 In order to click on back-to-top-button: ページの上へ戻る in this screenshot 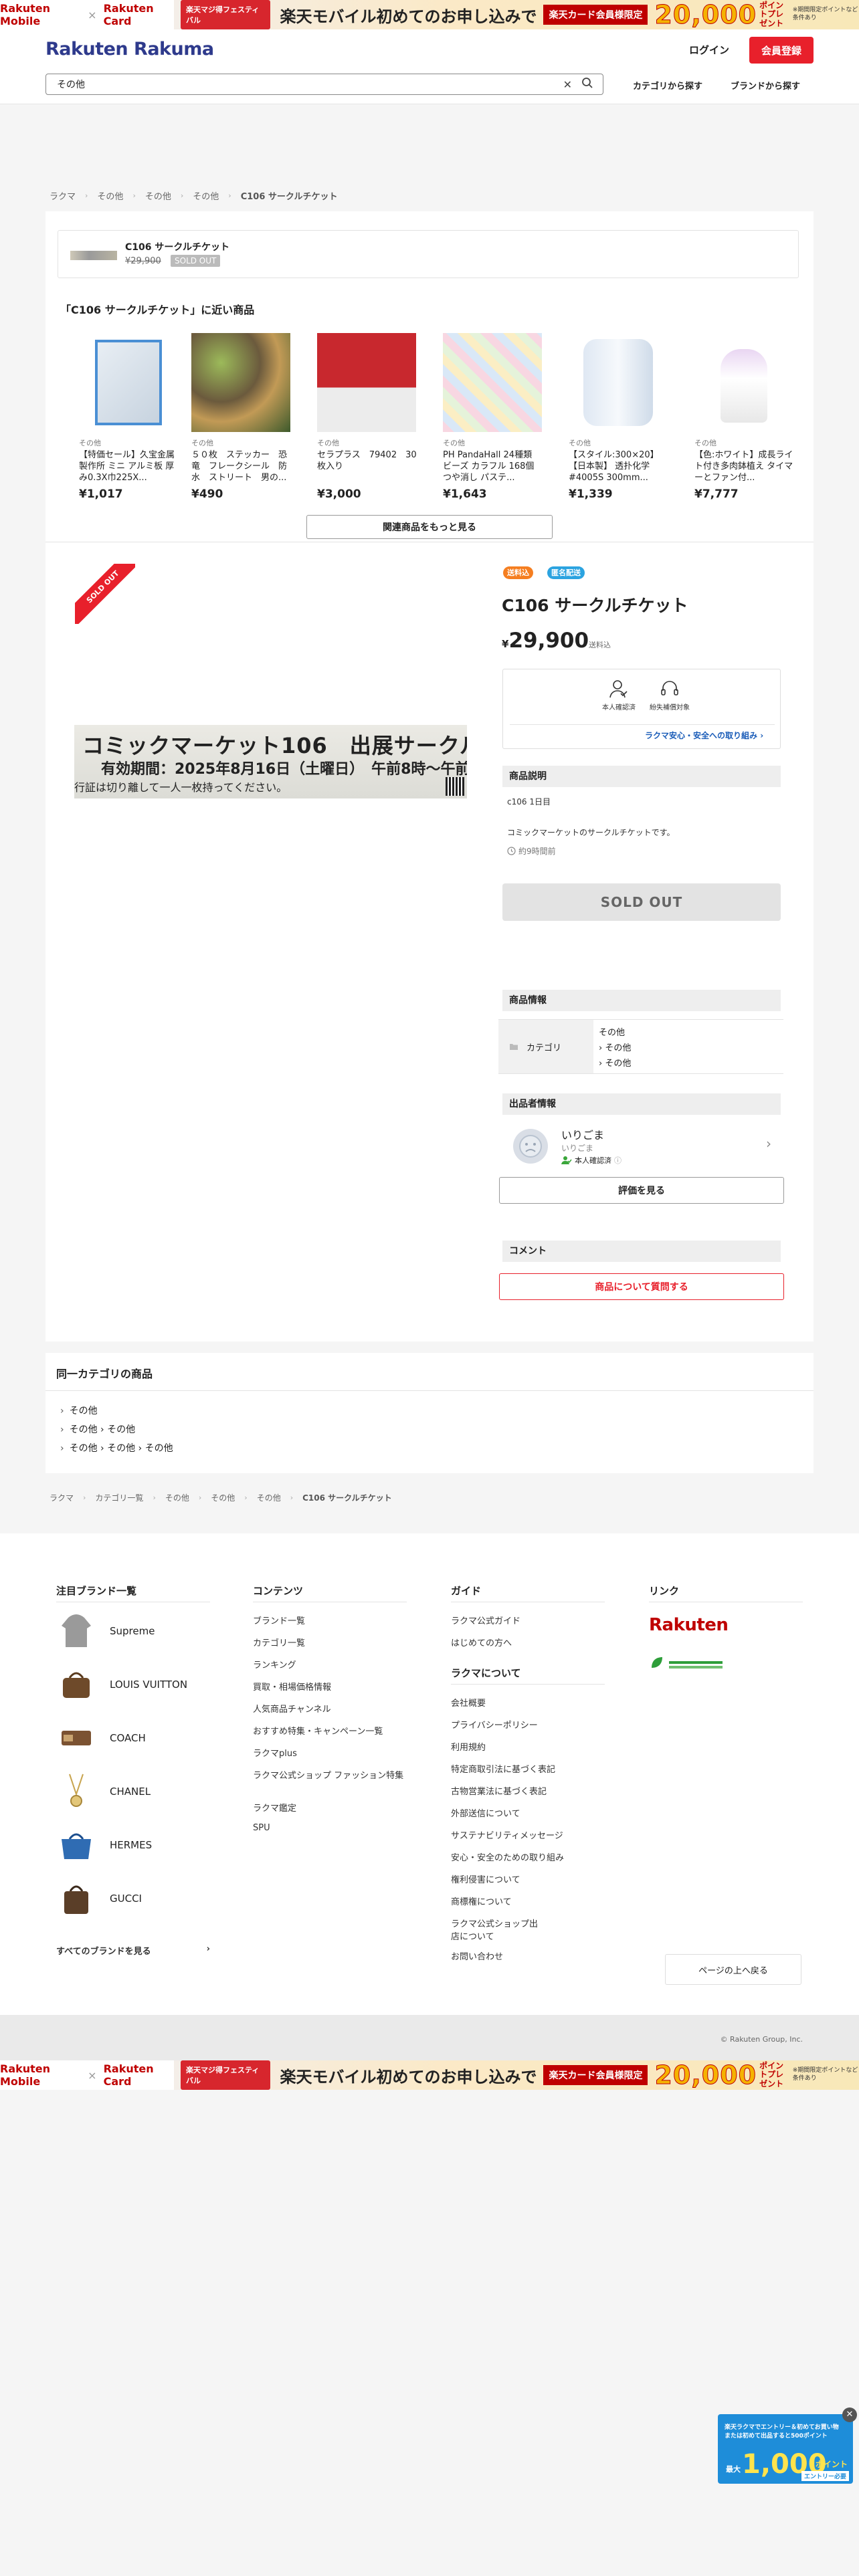, I will do `click(733, 1970)`.